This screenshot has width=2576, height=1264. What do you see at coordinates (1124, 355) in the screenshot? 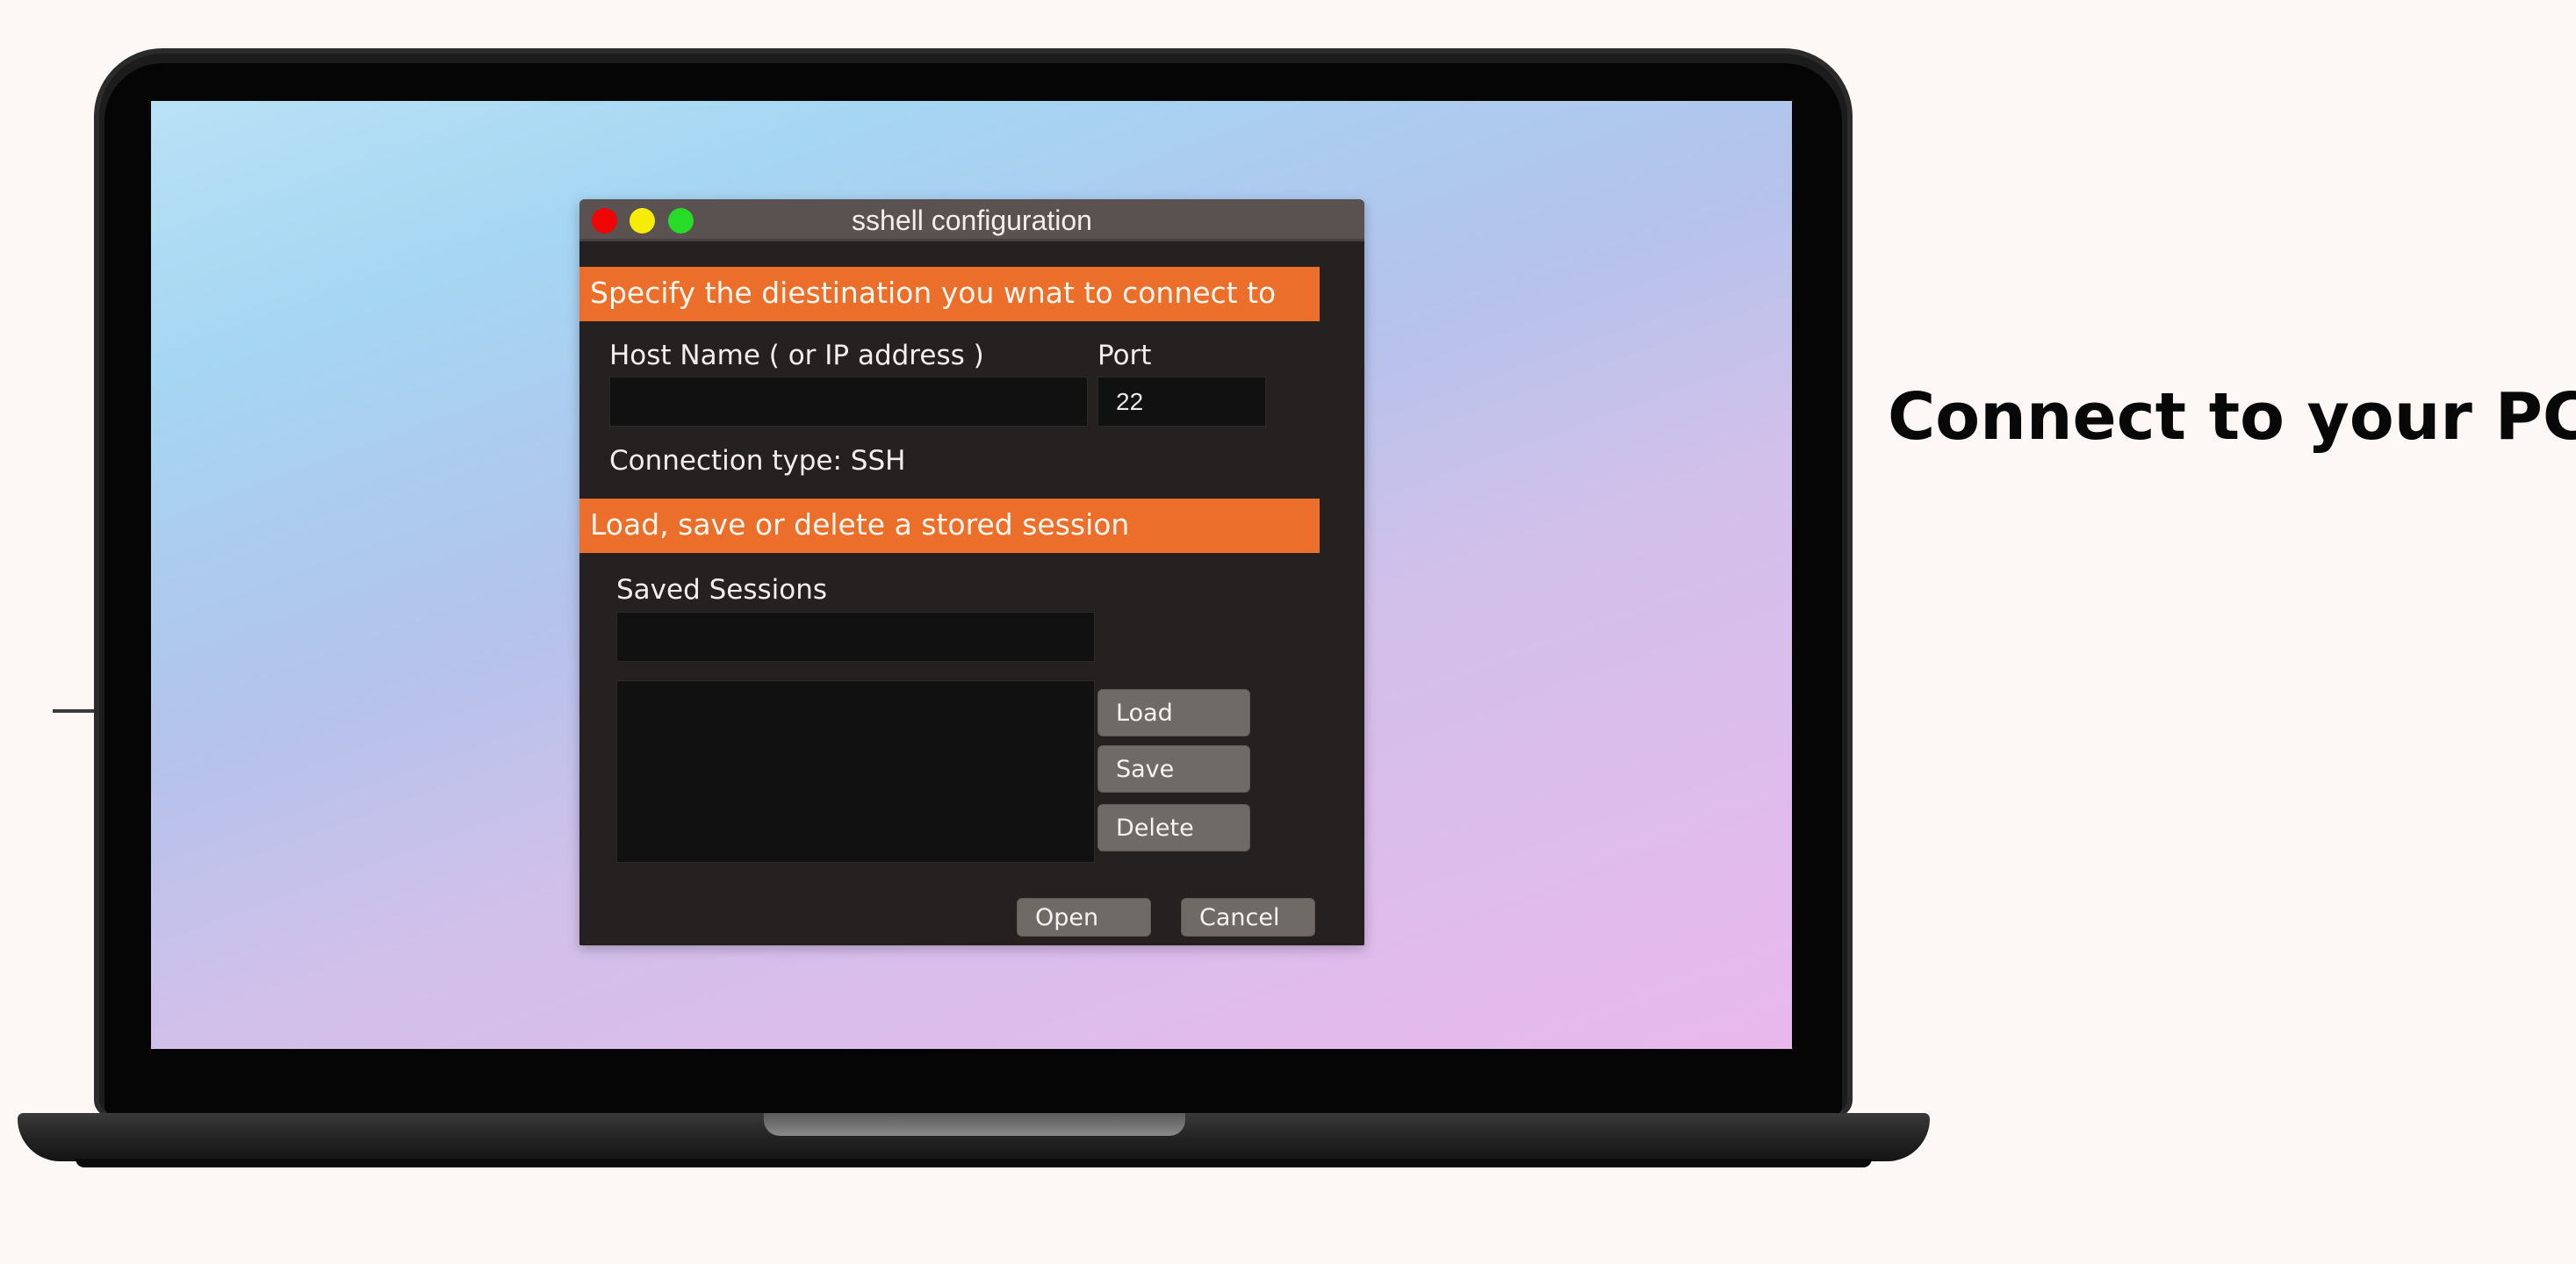
I see `port-label: Port` at bounding box center [1124, 355].